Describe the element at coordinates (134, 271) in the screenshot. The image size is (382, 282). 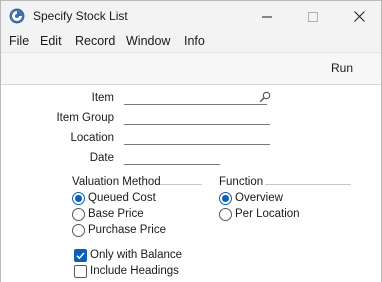
I see `include-headings-label: Include Headings` at that location.